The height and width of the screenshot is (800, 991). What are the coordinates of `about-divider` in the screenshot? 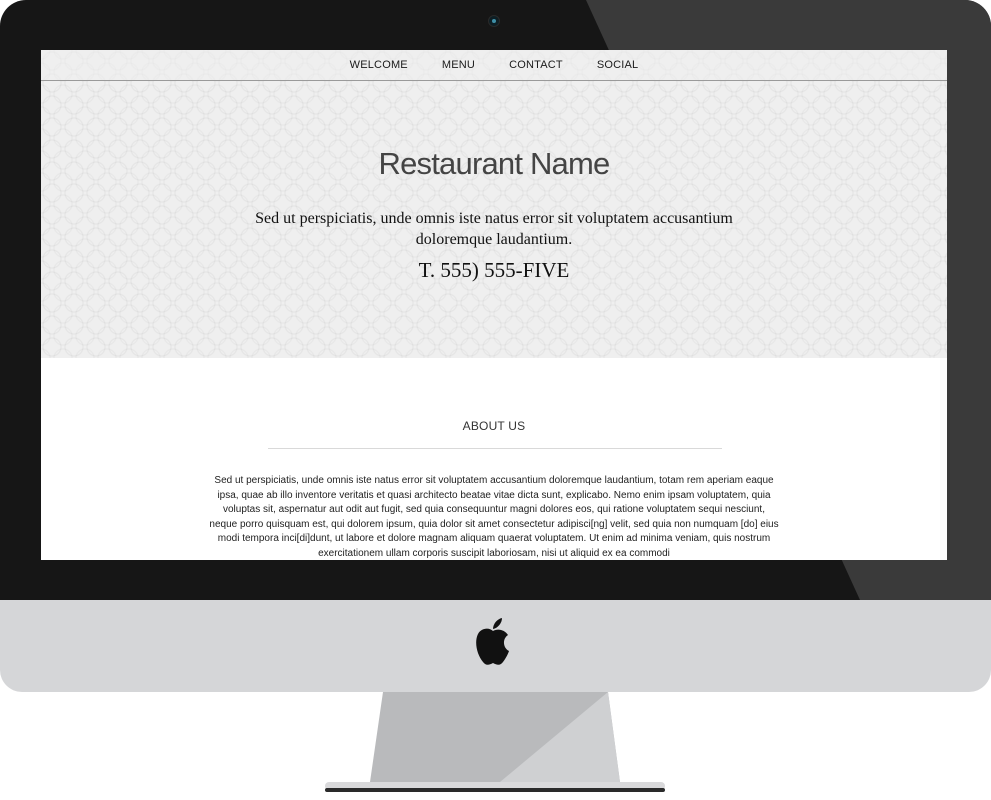 It's located at (495, 448).